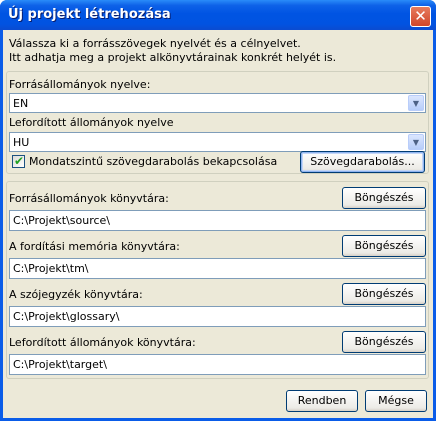 This screenshot has width=436, height=421. What do you see at coordinates (322, 401) in the screenshot?
I see `ok-button: Rendben` at bounding box center [322, 401].